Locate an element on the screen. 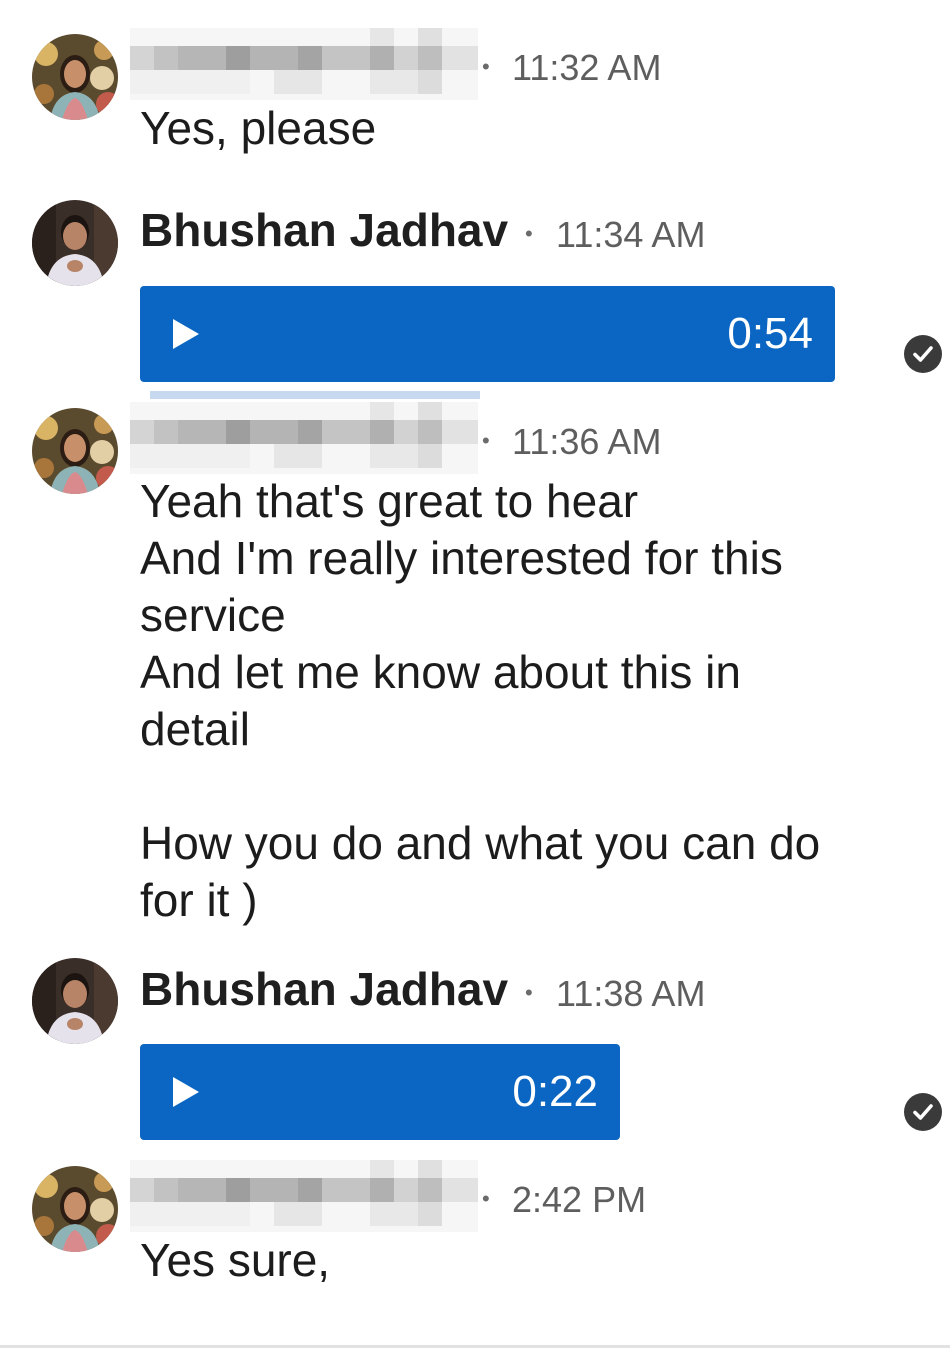 This screenshot has width=950, height=1350. voice-duration: 0:54 is located at coordinates (770, 333).